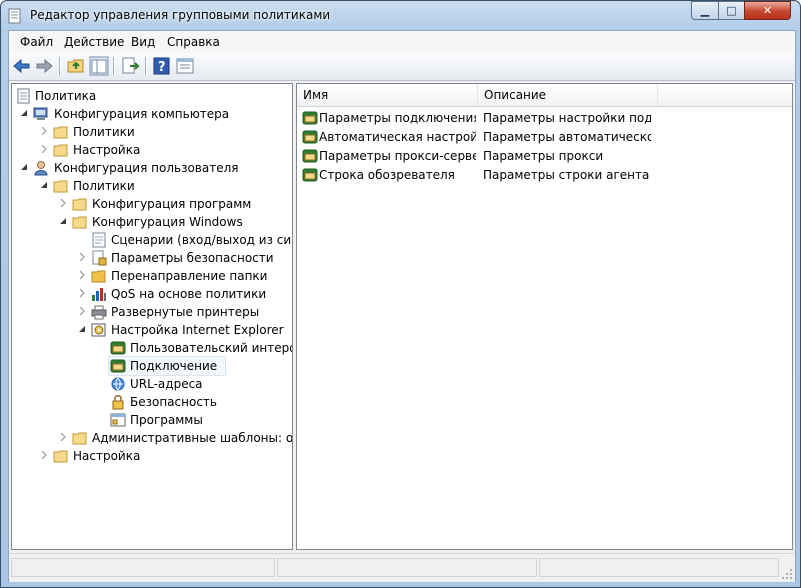 This screenshot has height=588, width=801. What do you see at coordinates (192, 258) in the screenshot?
I see `tree-item-label: Параметры безопасности` at bounding box center [192, 258].